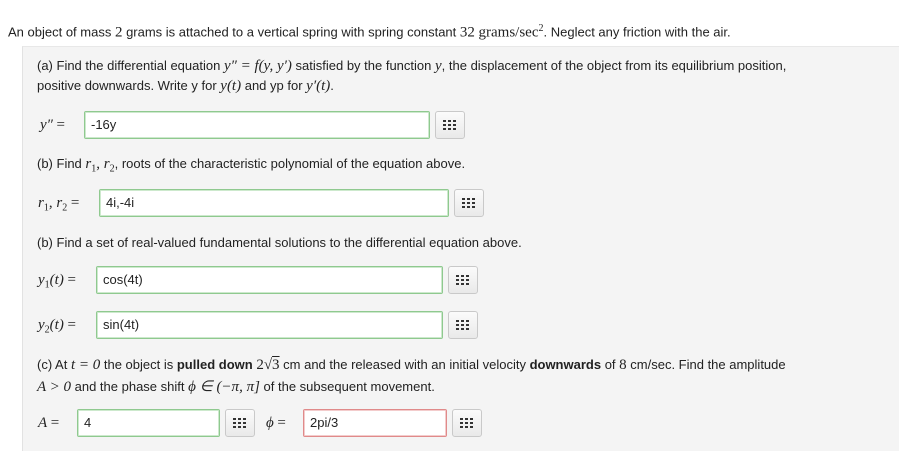  I want to click on phase-label: ϕ =, so click(276, 423).